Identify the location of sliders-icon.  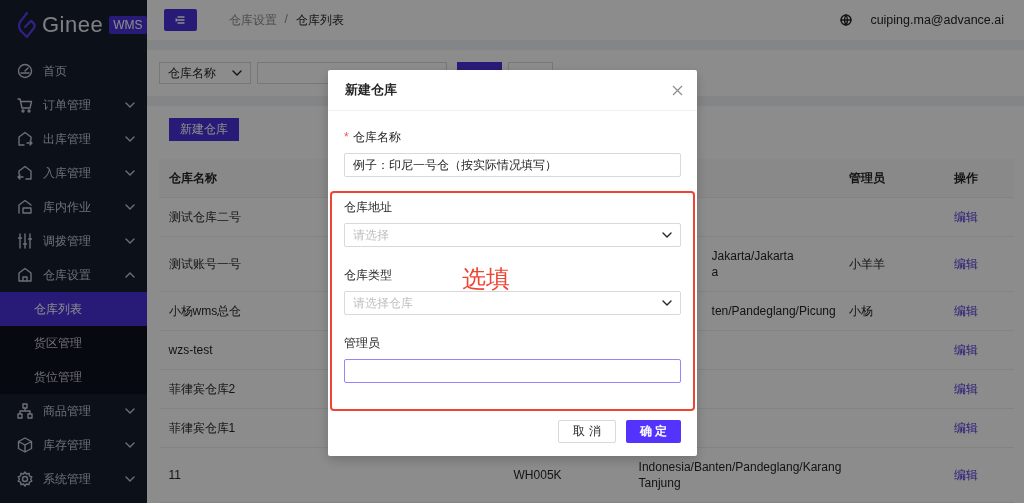
(25, 241).